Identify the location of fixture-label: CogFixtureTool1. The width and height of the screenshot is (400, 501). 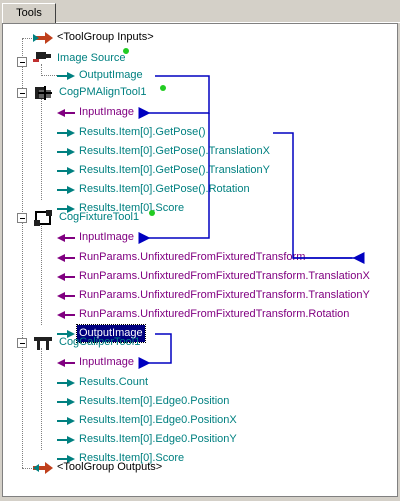
(99, 217).